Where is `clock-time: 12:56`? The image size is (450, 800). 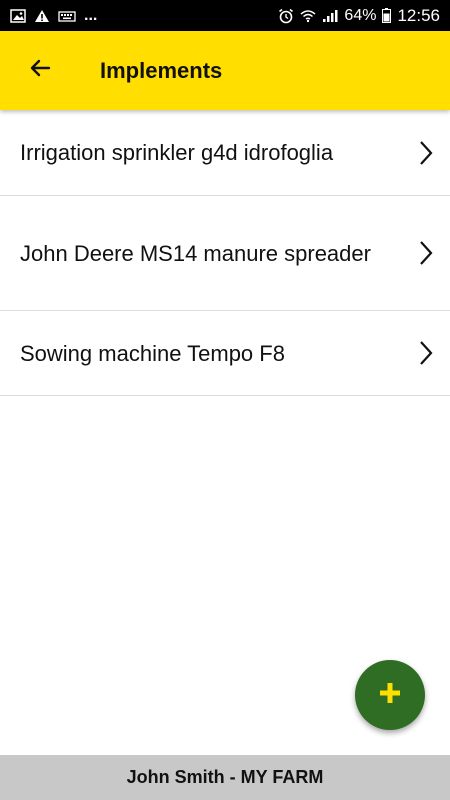
clock-time: 12:56 is located at coordinates (418, 15).